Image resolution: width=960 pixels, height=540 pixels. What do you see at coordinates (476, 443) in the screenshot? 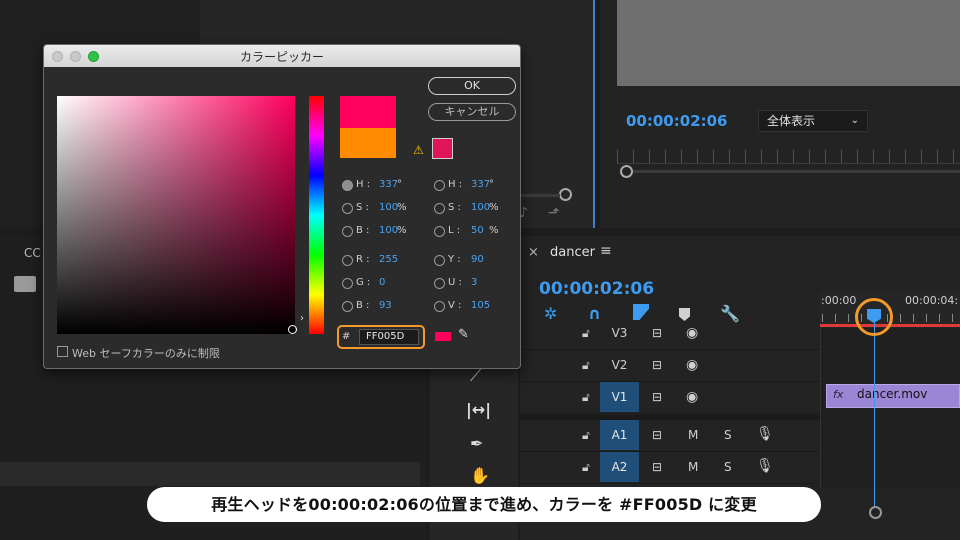
I see `pen-tool-icon: ✒` at bounding box center [476, 443].